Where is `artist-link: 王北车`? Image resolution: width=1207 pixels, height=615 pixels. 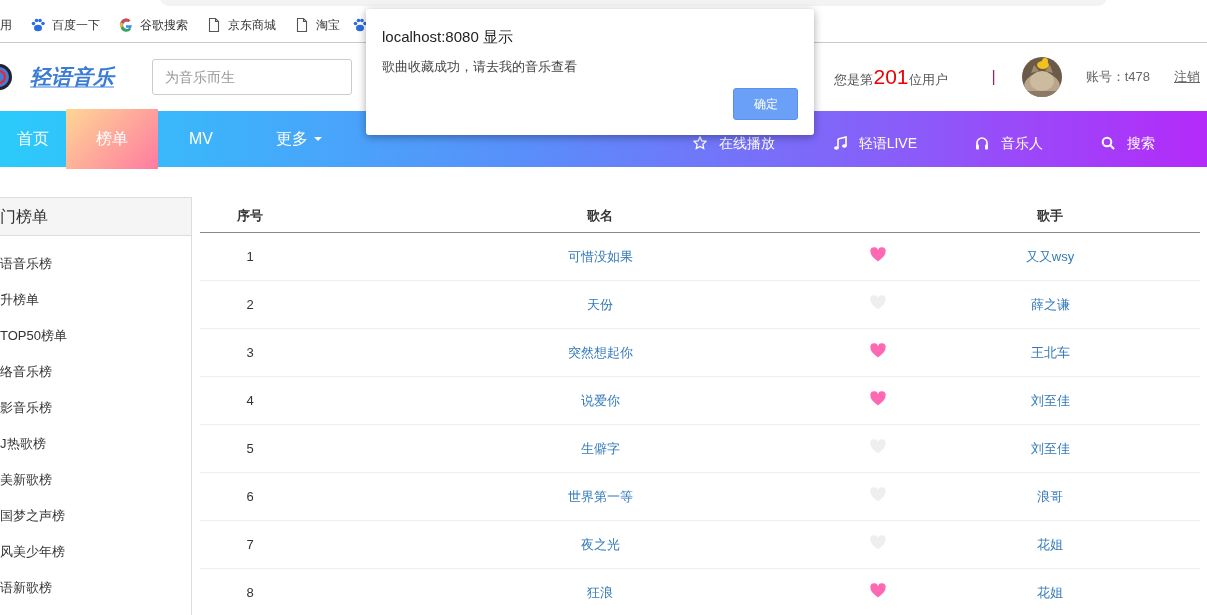 artist-link: 王北车 is located at coordinates (1050, 352).